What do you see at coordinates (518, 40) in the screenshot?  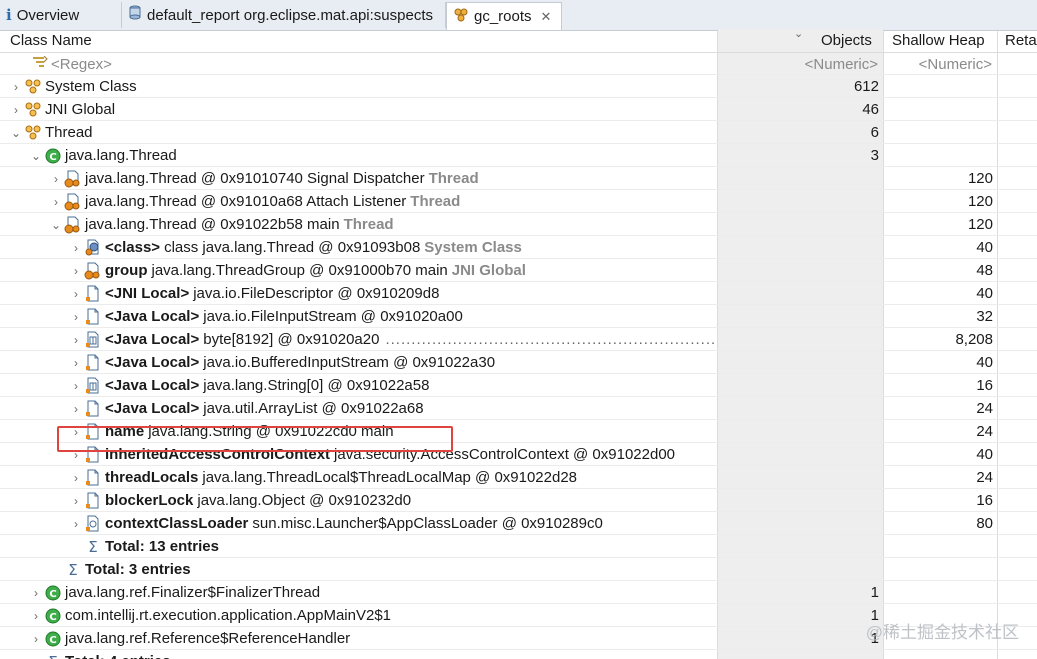 I see `table-header: Class Name ⌄ Objects Shallow Heap Reta` at bounding box center [518, 40].